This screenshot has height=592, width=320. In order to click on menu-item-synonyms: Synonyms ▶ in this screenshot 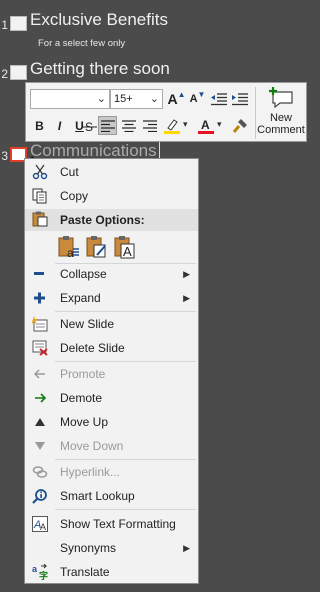, I will do `click(111, 548)`.